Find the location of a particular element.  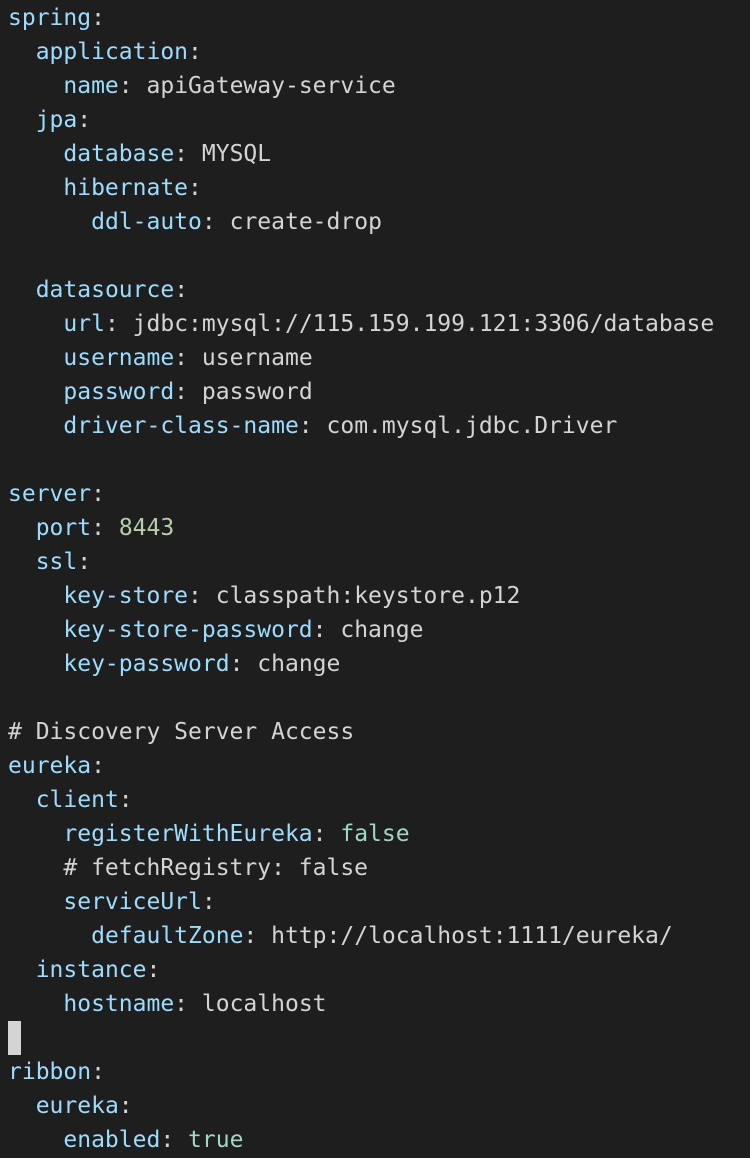

code-line: database: MYSQL is located at coordinates (375, 154).